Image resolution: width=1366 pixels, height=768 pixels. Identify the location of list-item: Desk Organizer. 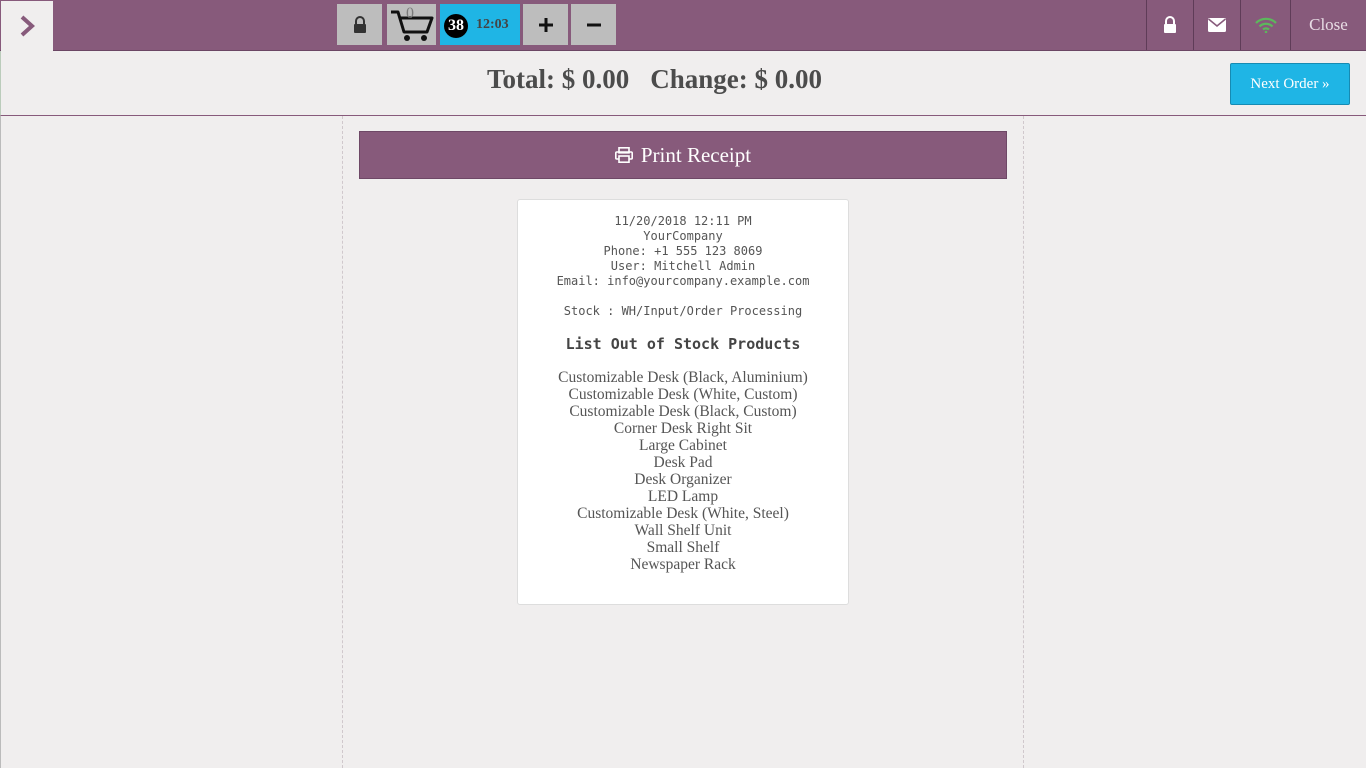
(683, 479).